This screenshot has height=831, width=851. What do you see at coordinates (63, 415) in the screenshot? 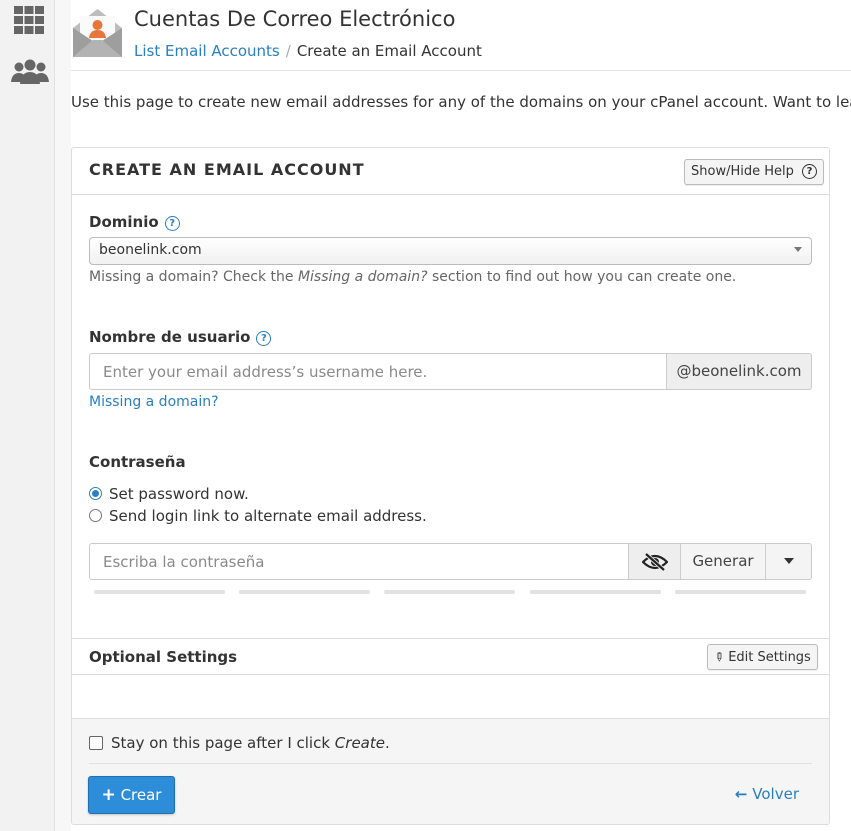
I see `content-gutter` at bounding box center [63, 415].